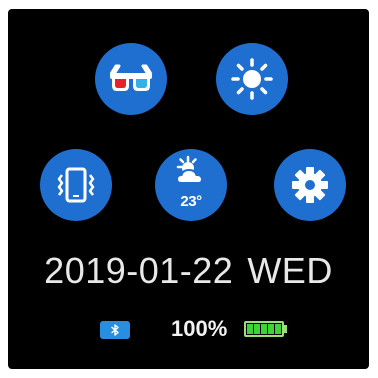 Image resolution: width=378 pixels, height=378 pixels. Describe the element at coordinates (199, 328) in the screenshot. I see `battery-percentage: 100%` at that location.